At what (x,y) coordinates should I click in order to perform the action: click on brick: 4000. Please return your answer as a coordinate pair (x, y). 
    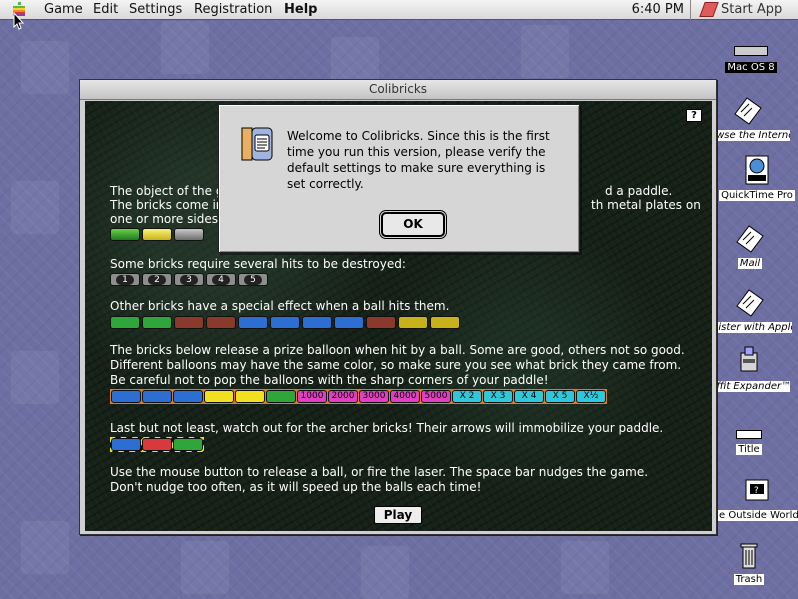
    Looking at the image, I should click on (405, 396).